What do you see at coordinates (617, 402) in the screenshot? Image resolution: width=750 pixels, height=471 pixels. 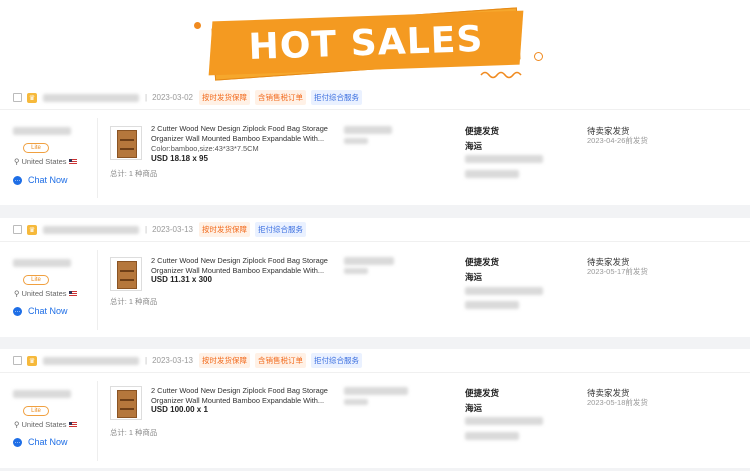 I see `ship-deadline: 2023-05-18前发货` at bounding box center [617, 402].